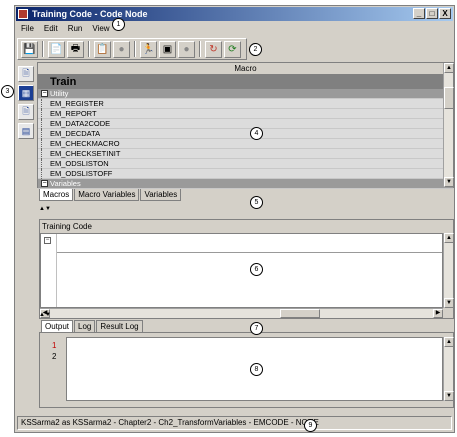 This screenshot has height=437, width=457. What do you see at coordinates (121, 49) in the screenshot?
I see `stop-icon: ●` at bounding box center [121, 49].